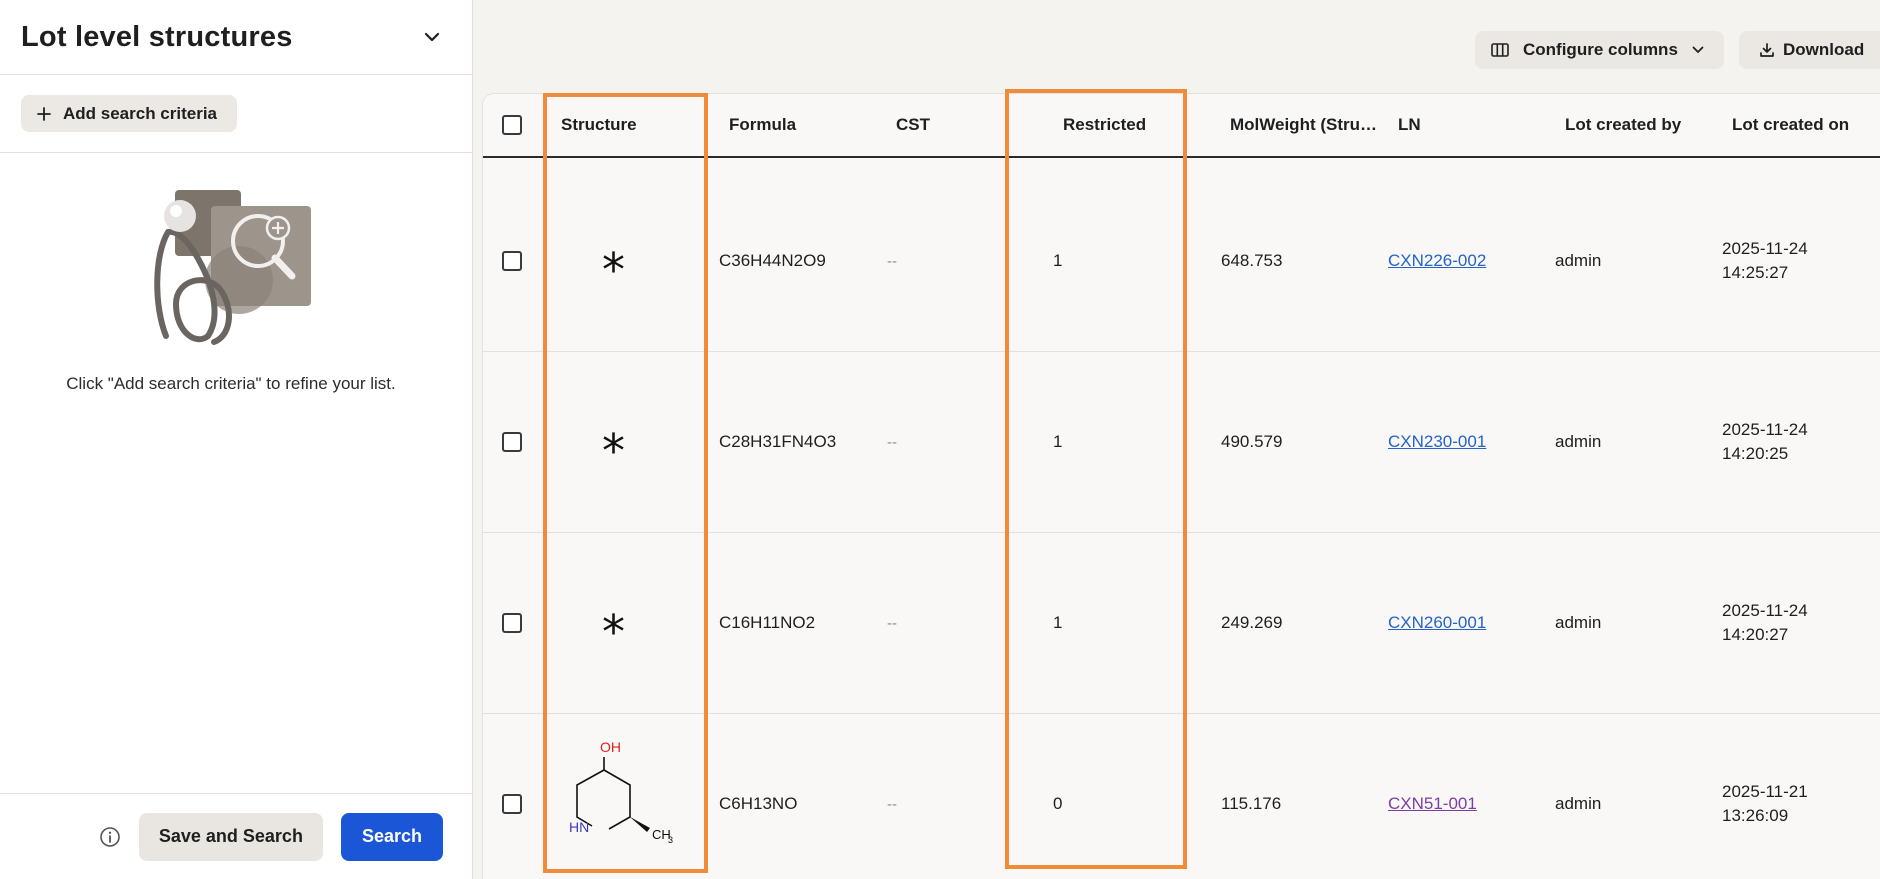 The height and width of the screenshot is (879, 1880). I want to click on ln-link: CXN260-001, so click(1437, 623).